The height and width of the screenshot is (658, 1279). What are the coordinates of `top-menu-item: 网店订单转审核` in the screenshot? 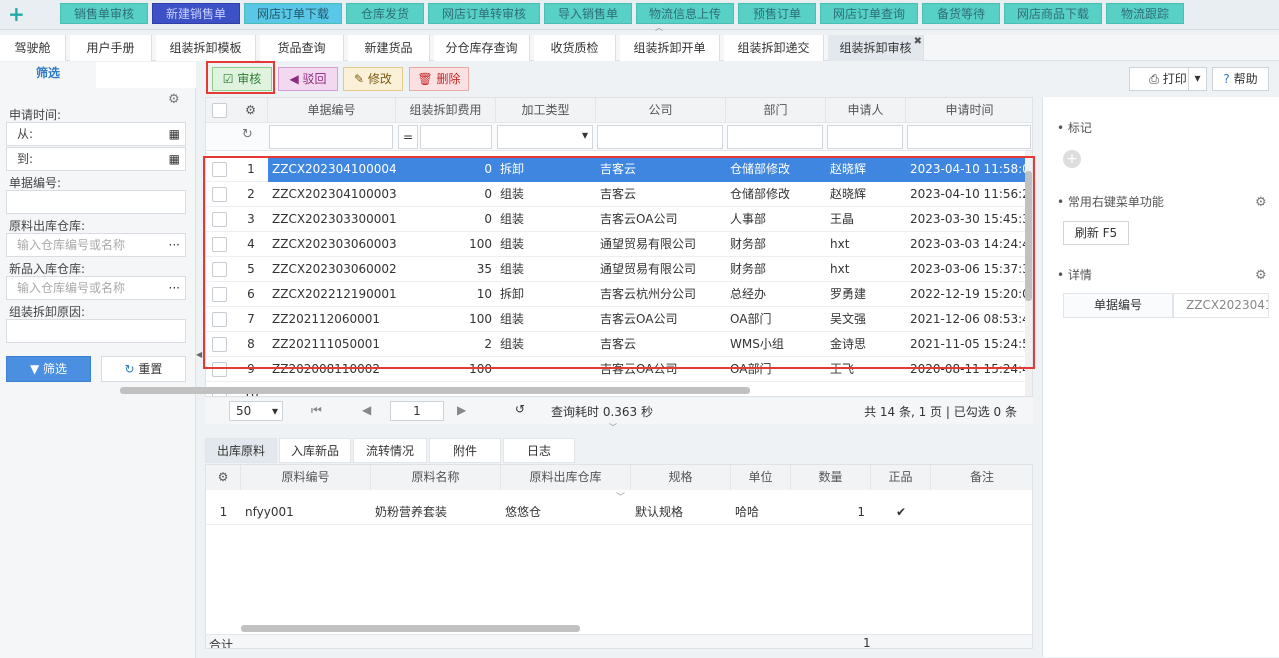 It's located at (484, 13).